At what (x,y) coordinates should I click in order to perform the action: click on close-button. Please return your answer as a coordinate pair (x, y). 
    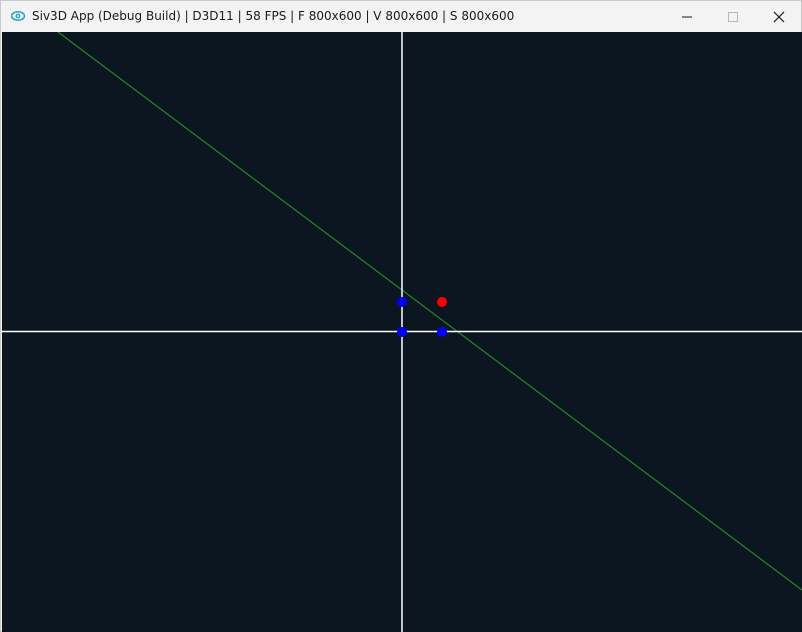
    Looking at the image, I should click on (779, 16).